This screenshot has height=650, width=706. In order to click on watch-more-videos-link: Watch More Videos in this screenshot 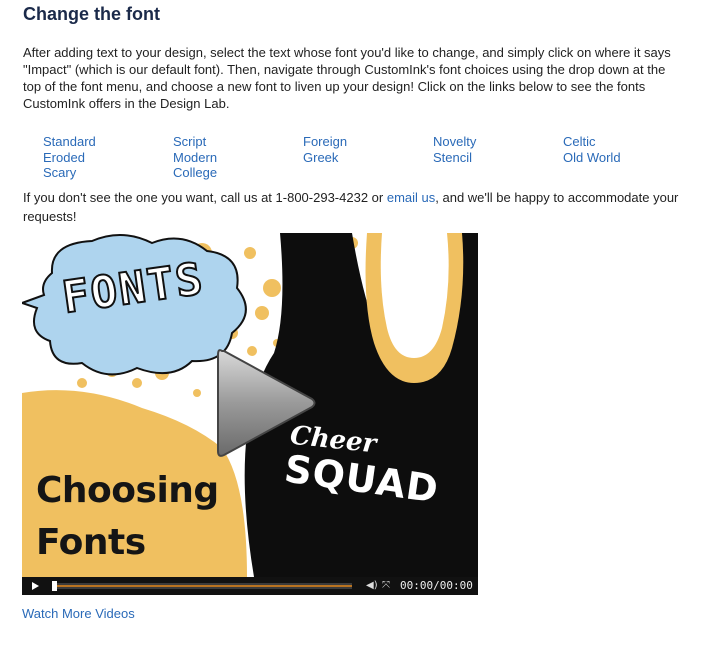, I will do `click(78, 613)`.